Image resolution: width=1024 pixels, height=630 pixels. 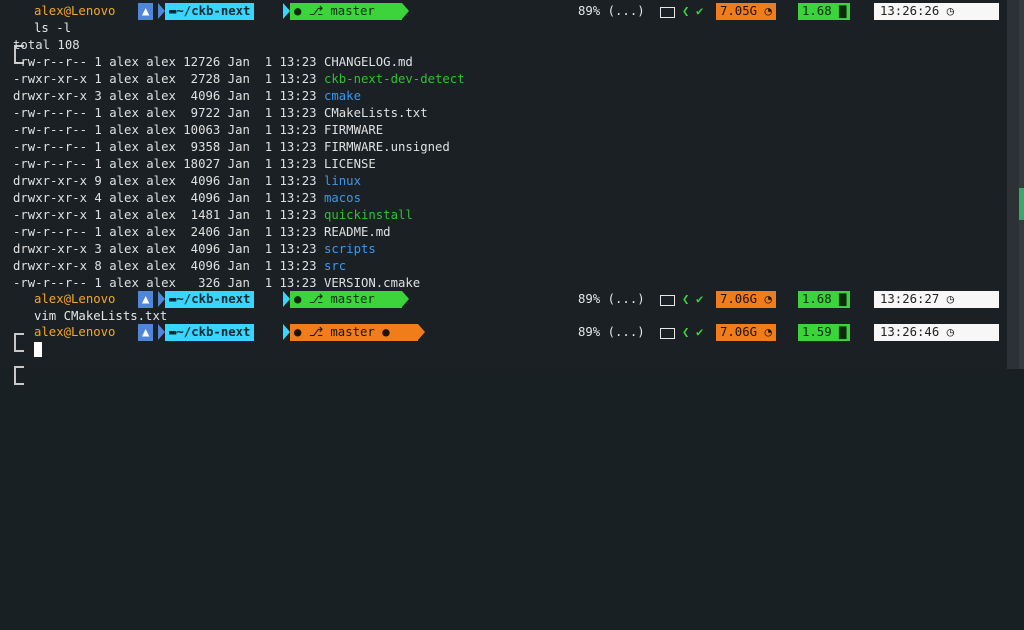 What do you see at coordinates (349, 249) in the screenshot?
I see `file-name: scripts` at bounding box center [349, 249].